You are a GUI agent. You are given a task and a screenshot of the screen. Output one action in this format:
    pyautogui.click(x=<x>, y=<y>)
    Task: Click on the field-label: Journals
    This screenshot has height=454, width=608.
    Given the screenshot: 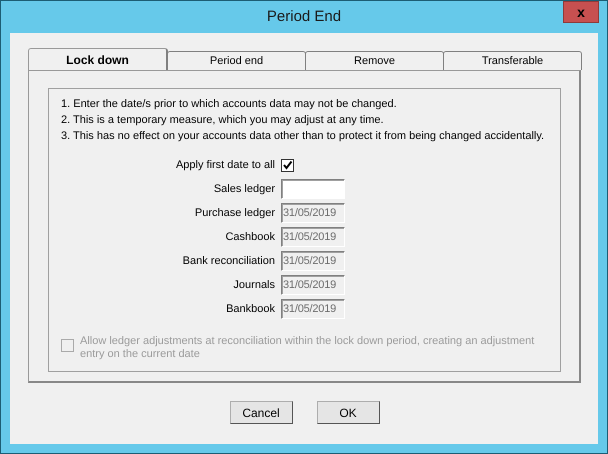 What is the action you would take?
    pyautogui.click(x=253, y=285)
    